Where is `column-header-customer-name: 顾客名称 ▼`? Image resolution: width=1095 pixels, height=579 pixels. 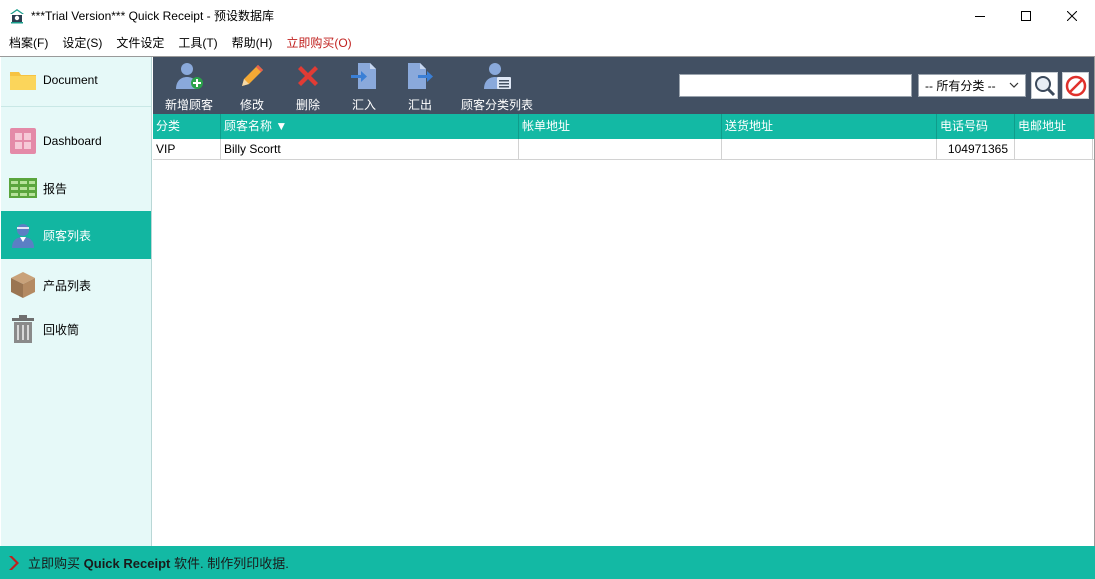 column-header-customer-name: 顾客名称 ▼ is located at coordinates (370, 126).